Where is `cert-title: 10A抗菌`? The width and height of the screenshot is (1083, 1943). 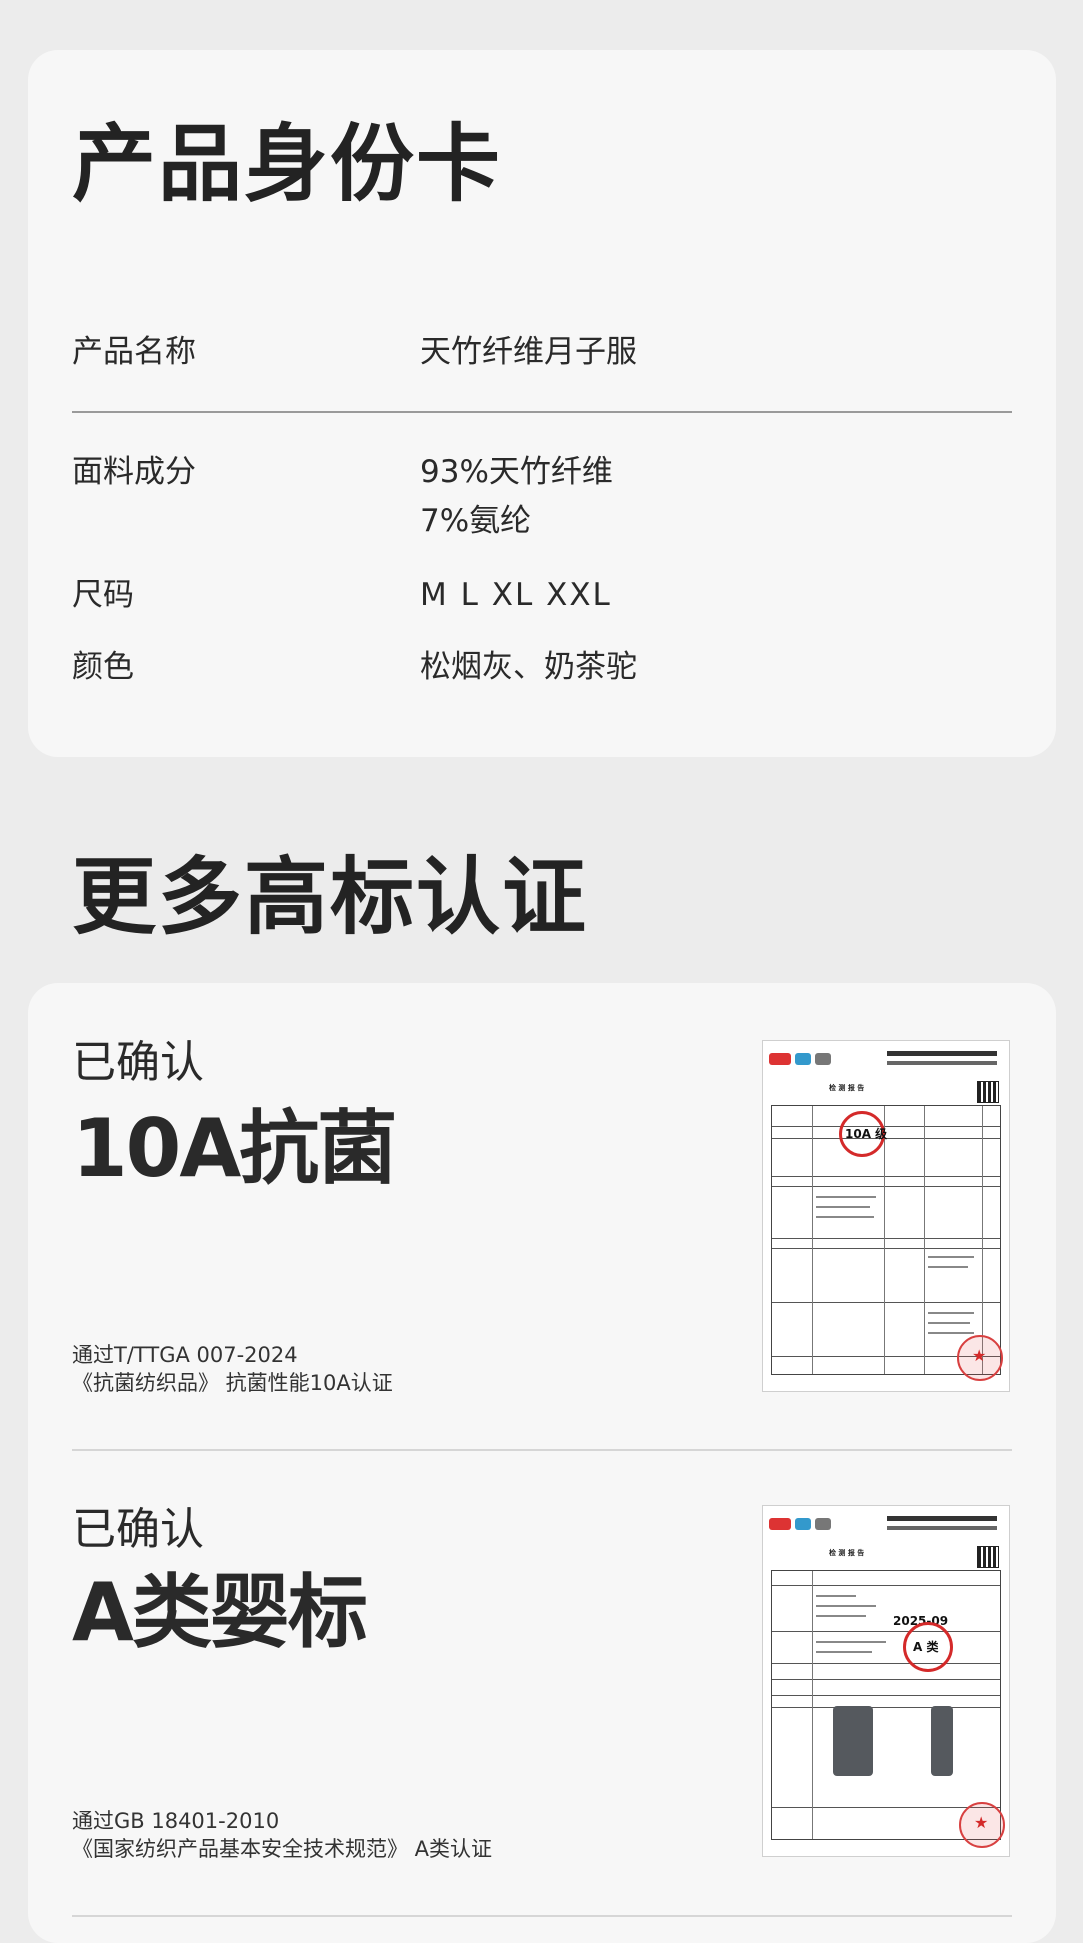 cert-title: 10A抗菌 is located at coordinates (234, 1148).